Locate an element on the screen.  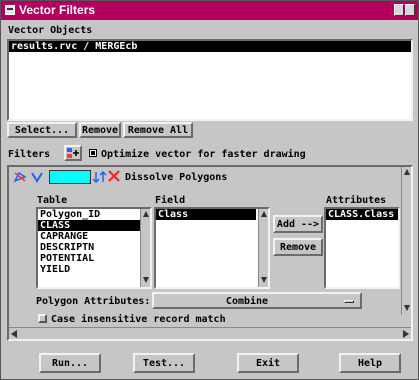
scroll-right-icon is located at coordinates (406, 334).